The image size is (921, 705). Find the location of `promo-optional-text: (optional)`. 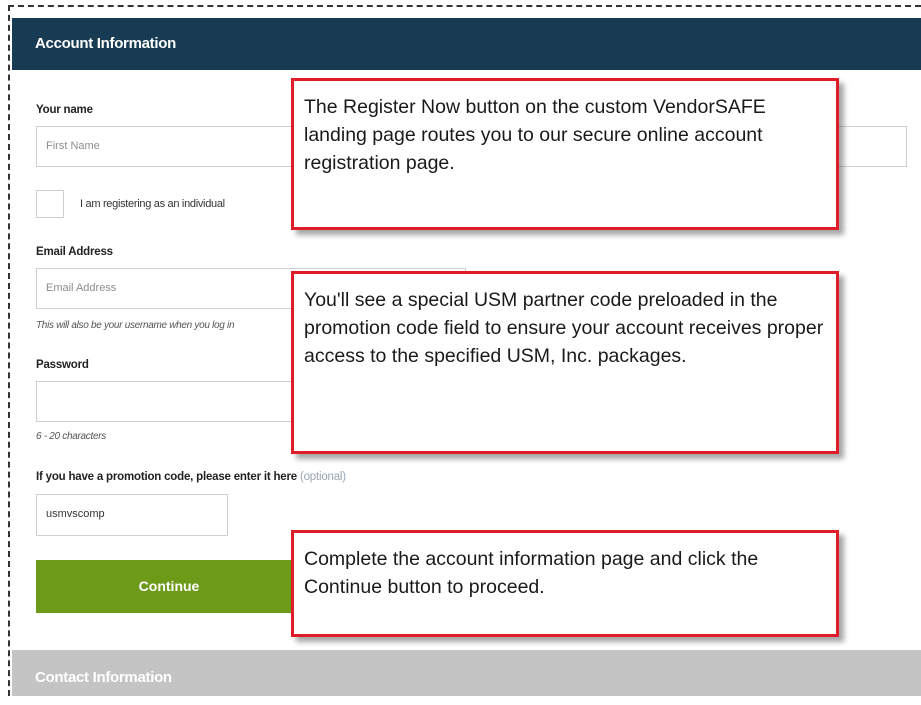

promo-optional-text: (optional) is located at coordinates (322, 477).